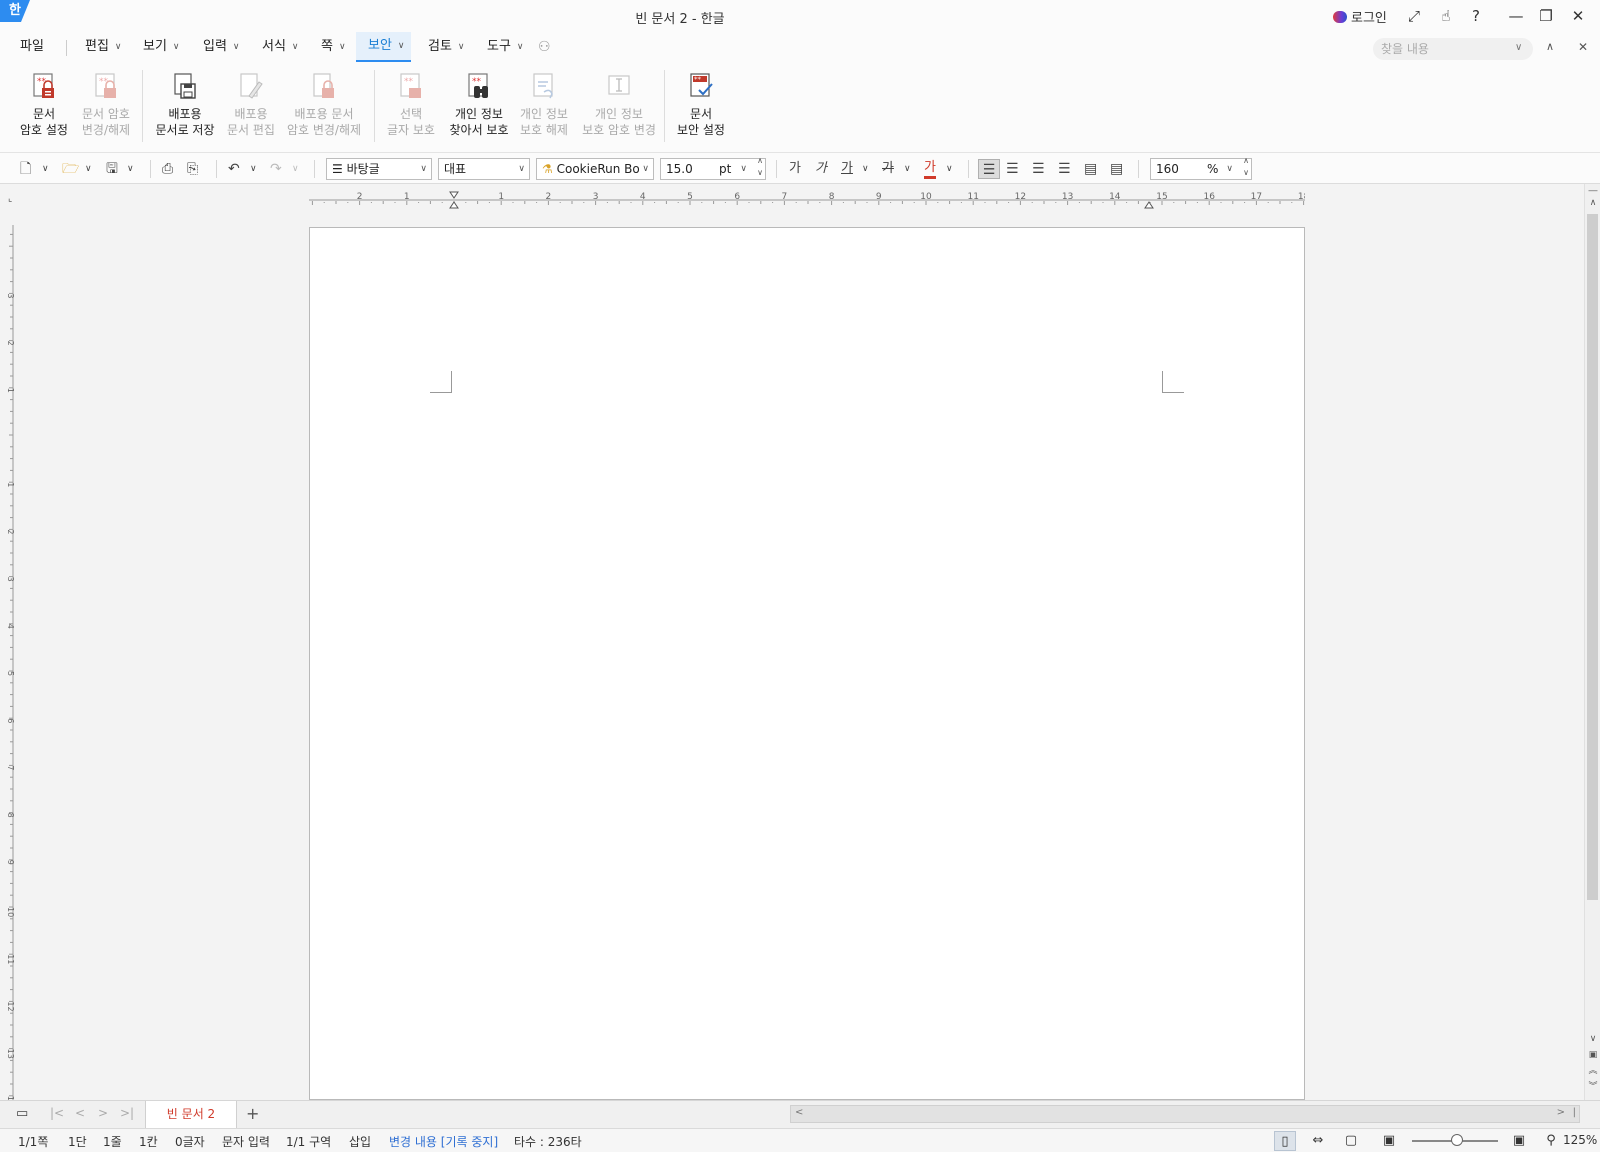  I want to click on collaboration-icon: ⚇, so click(544, 47).